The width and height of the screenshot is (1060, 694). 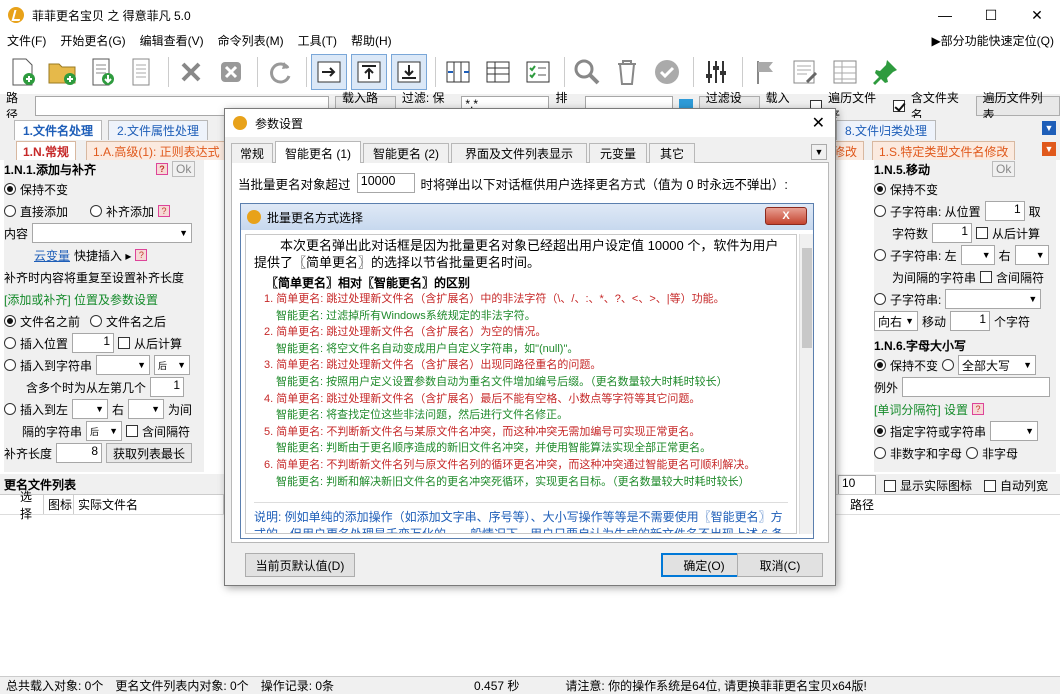 I want to click on col-actual-name: 实际文件名, so click(x=149, y=504).